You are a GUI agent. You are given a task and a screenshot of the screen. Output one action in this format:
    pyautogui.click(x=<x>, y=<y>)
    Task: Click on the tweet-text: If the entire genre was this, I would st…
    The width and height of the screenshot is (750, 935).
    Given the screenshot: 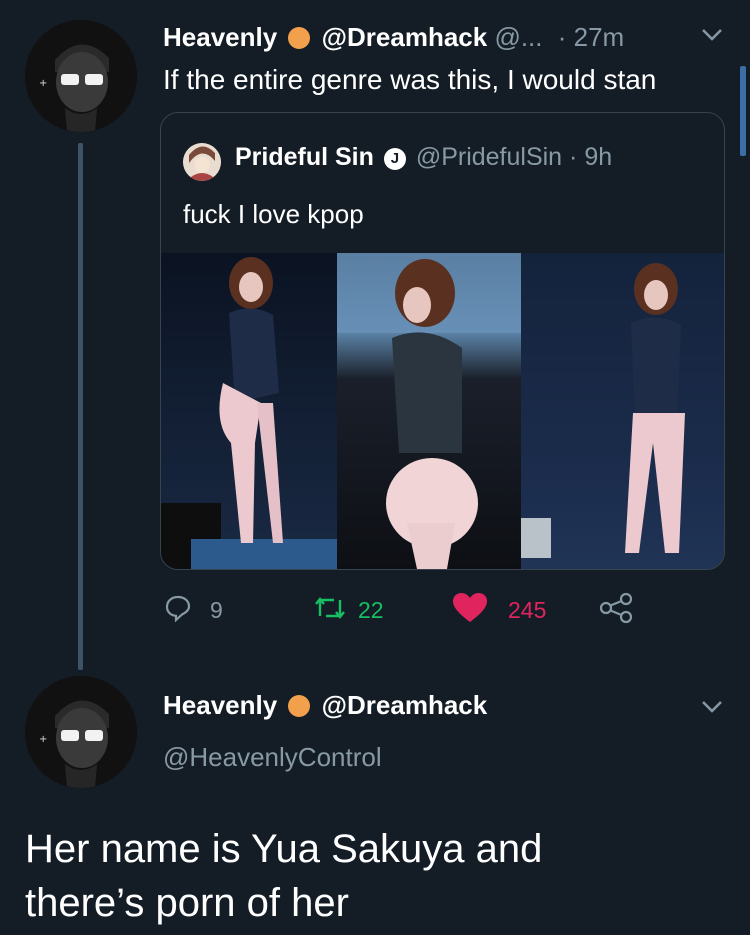 What is the action you would take?
    pyautogui.click(x=410, y=79)
    